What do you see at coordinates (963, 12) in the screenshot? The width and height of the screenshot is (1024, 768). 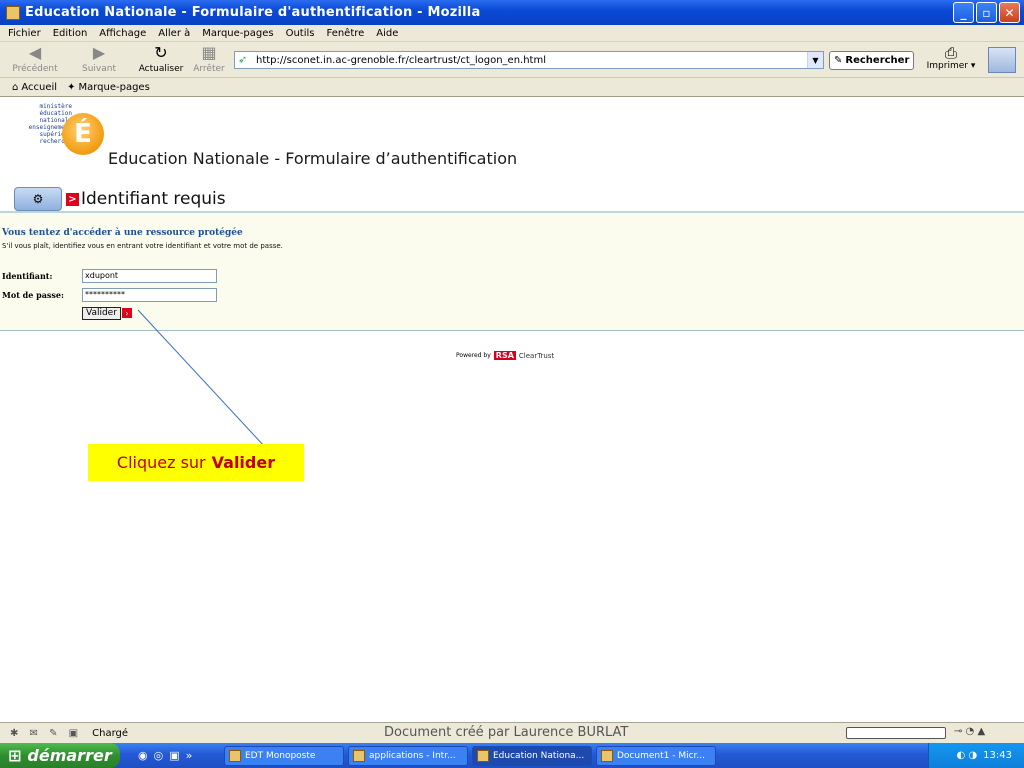 I see `minimize-button: _` at bounding box center [963, 12].